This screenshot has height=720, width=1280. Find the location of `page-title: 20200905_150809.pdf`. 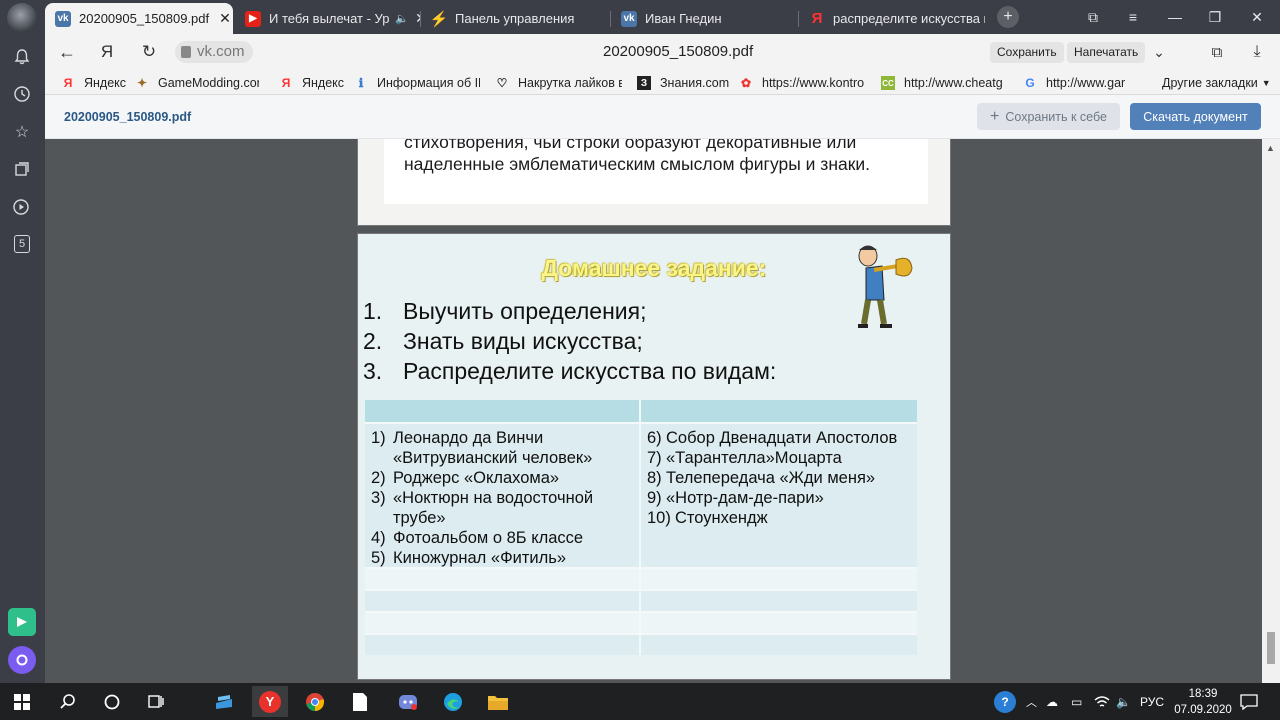

page-title: 20200905_150809.pdf is located at coordinates (678, 51).